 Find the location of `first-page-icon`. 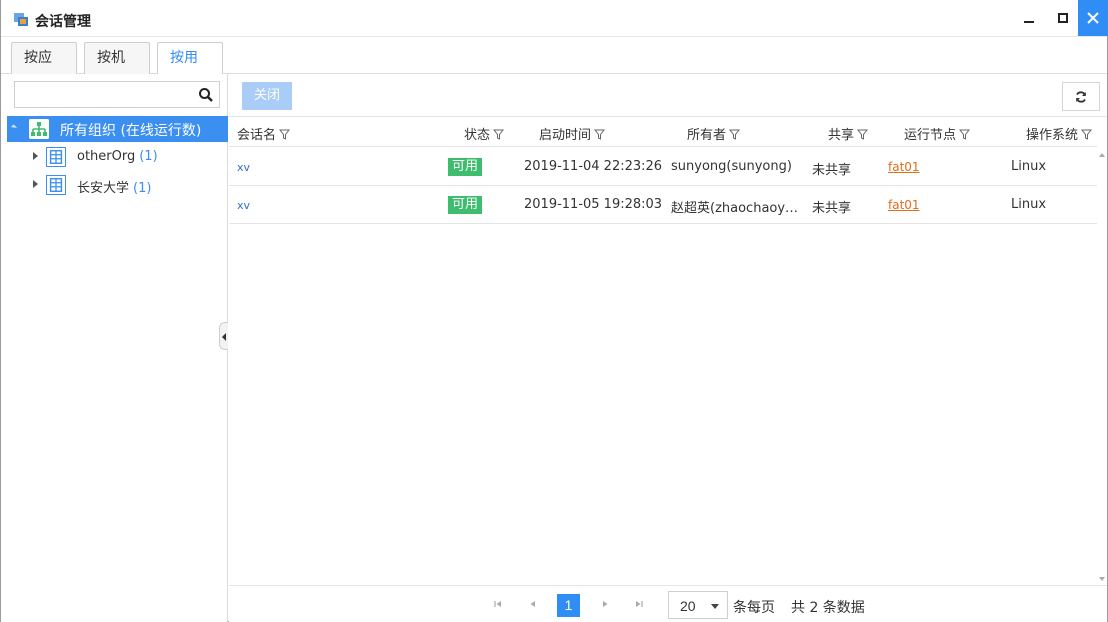

first-page-icon is located at coordinates (497, 604).